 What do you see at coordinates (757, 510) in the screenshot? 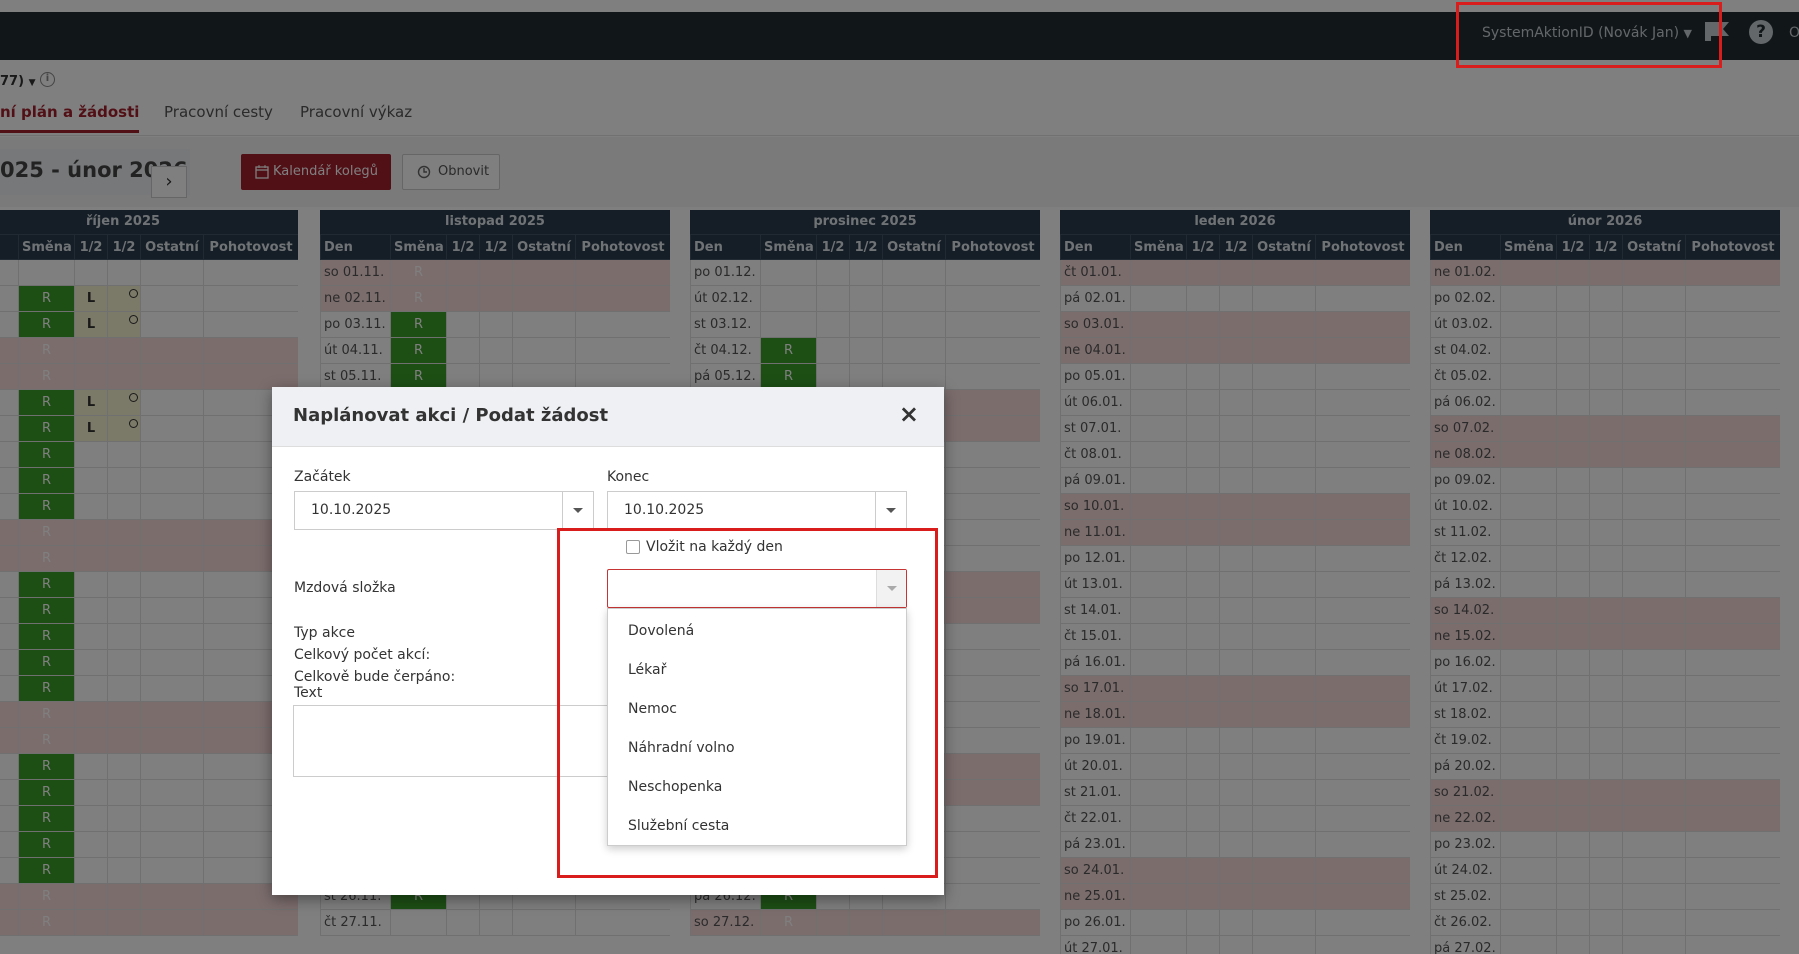
I see `end-date-field: 10.10.2025` at bounding box center [757, 510].